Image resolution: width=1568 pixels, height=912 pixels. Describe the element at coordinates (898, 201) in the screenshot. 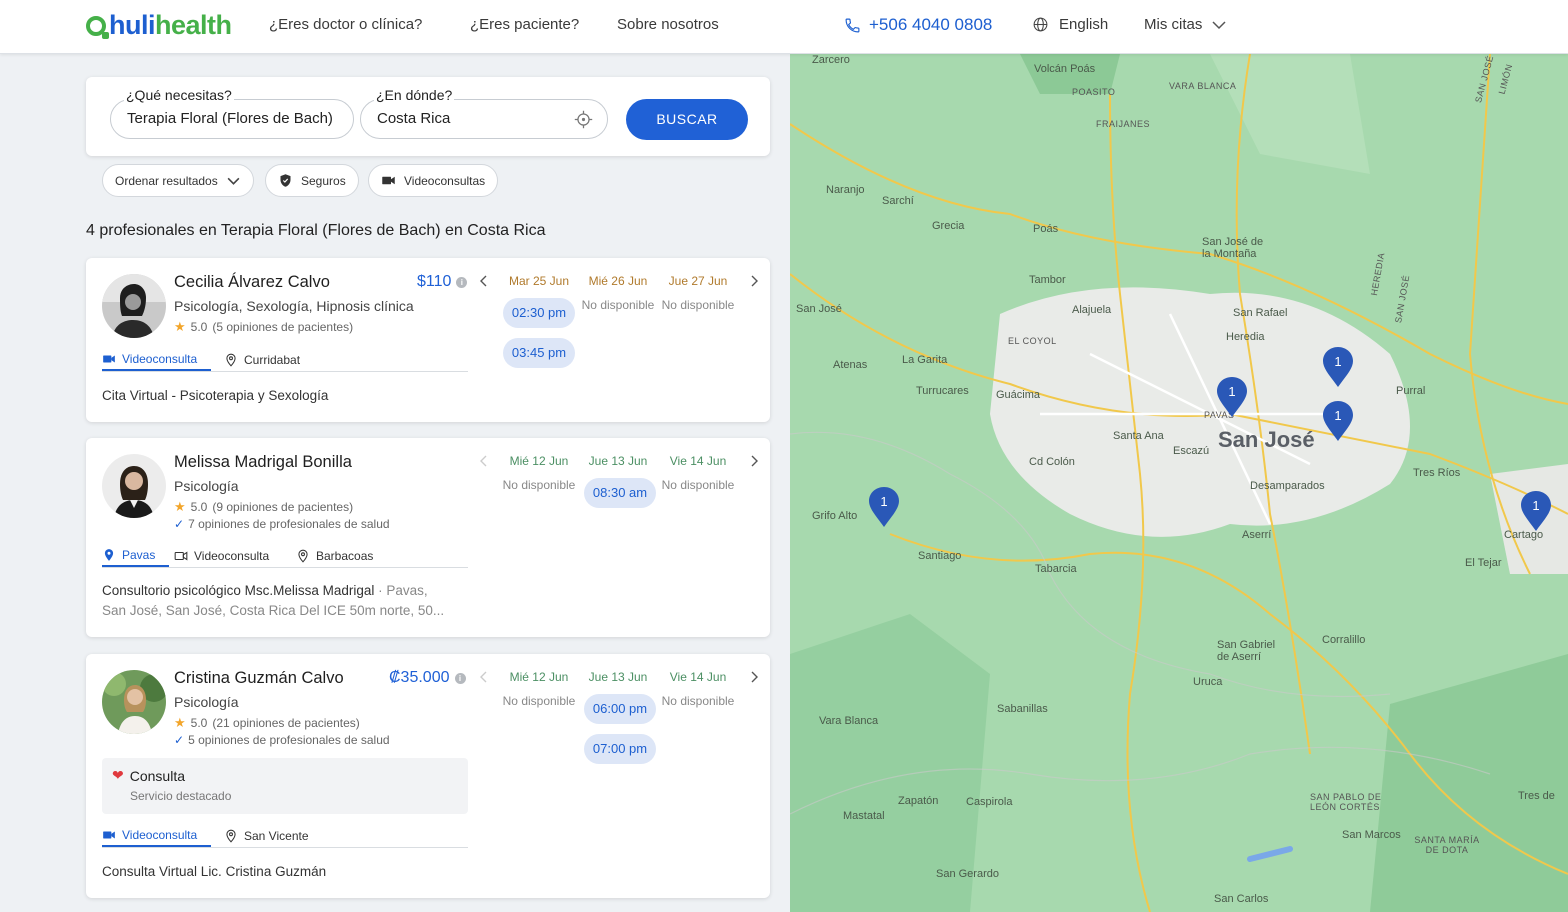

I see `map-place-label: Sarchí` at that location.